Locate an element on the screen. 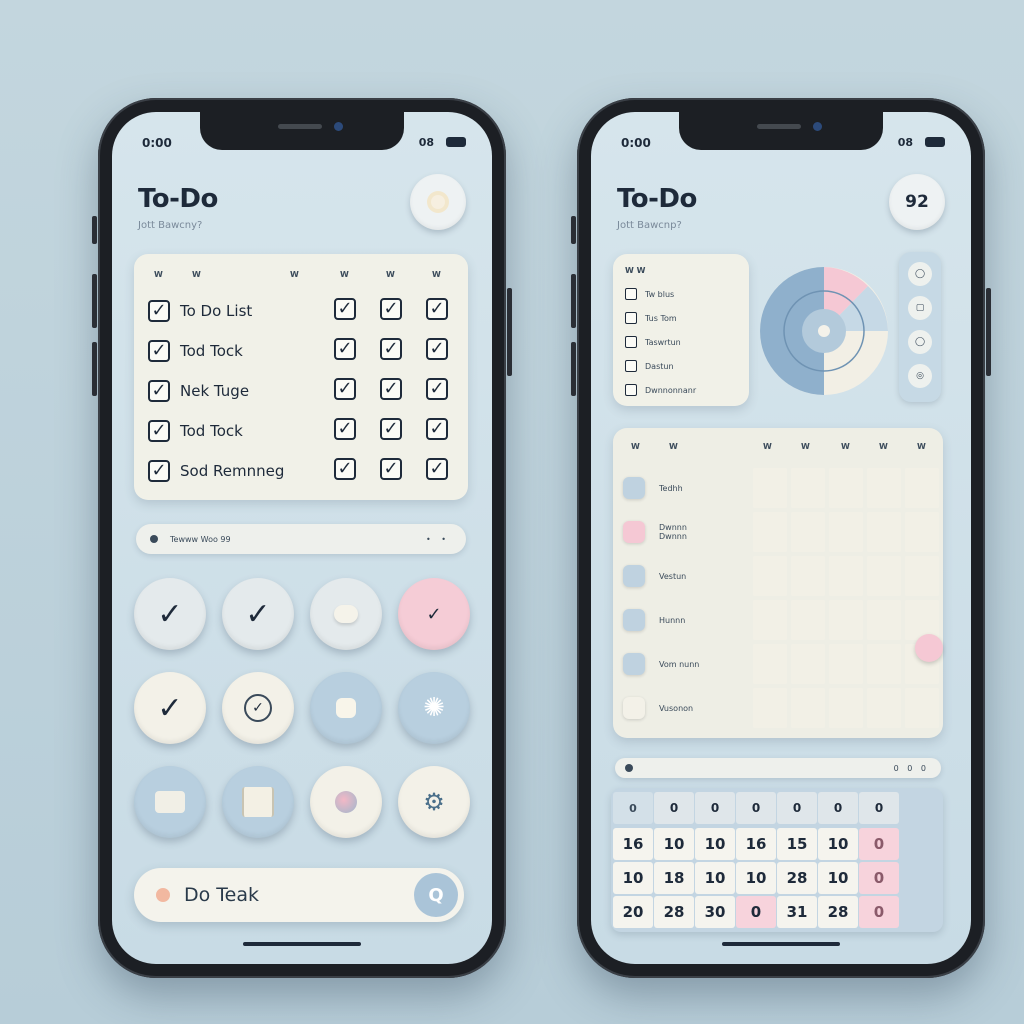 The image size is (1024, 1024). list-item: Dwnnonnanr is located at coordinates (660, 390).